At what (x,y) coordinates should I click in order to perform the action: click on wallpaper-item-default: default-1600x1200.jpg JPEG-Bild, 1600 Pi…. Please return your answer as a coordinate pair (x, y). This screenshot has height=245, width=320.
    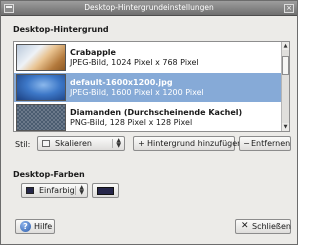
    Looking at the image, I should click on (148, 87).